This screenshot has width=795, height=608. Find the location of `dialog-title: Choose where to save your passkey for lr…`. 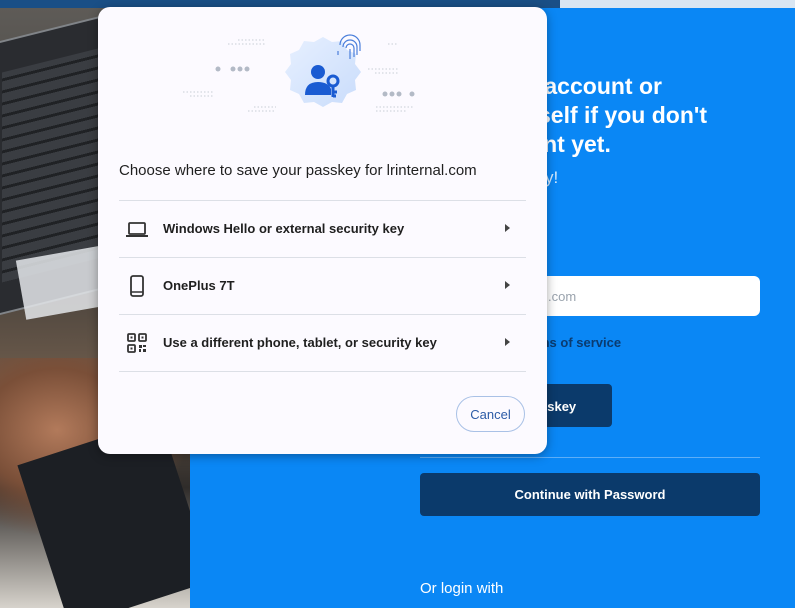

dialog-title: Choose where to save your passkey for lr… is located at coordinates (298, 170).